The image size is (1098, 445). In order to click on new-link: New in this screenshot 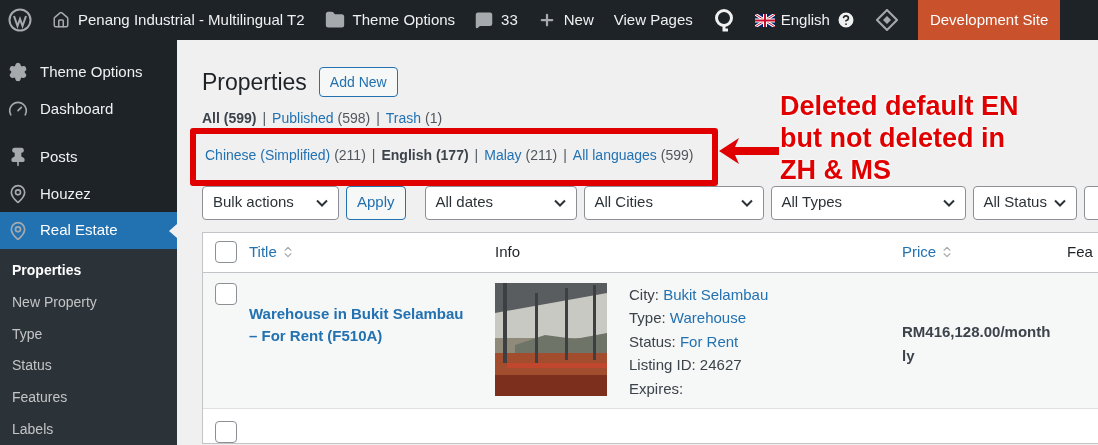, I will do `click(565, 20)`.